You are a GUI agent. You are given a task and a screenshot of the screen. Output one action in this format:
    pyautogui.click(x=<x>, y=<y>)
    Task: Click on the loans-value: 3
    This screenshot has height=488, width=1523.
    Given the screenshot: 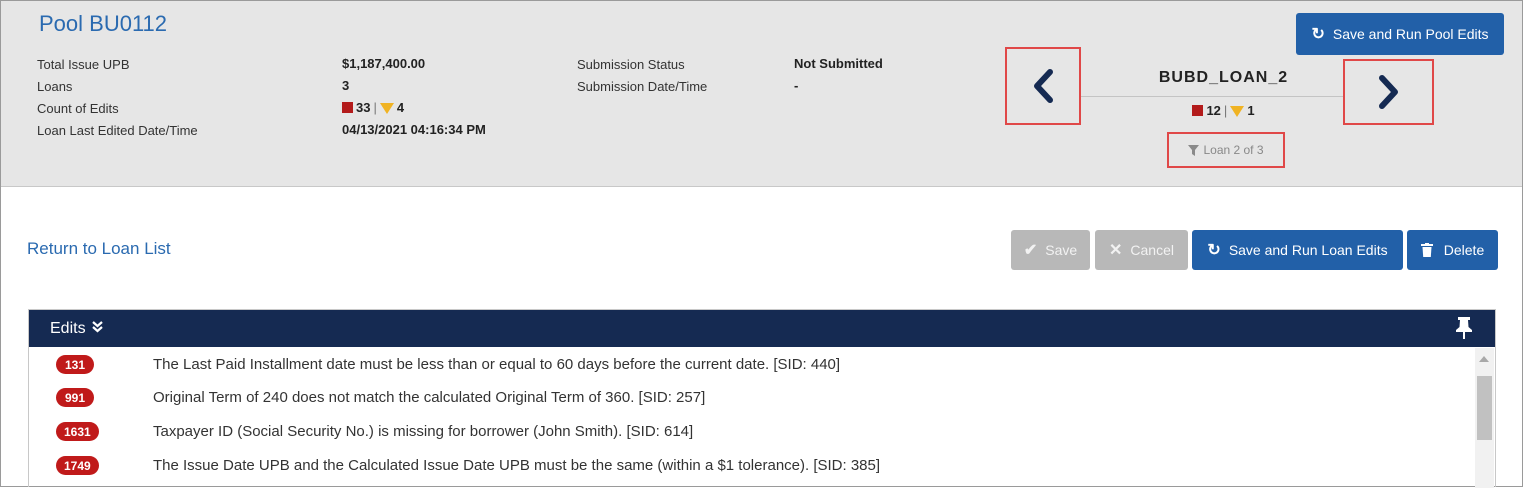 What is the action you would take?
    pyautogui.click(x=346, y=85)
    